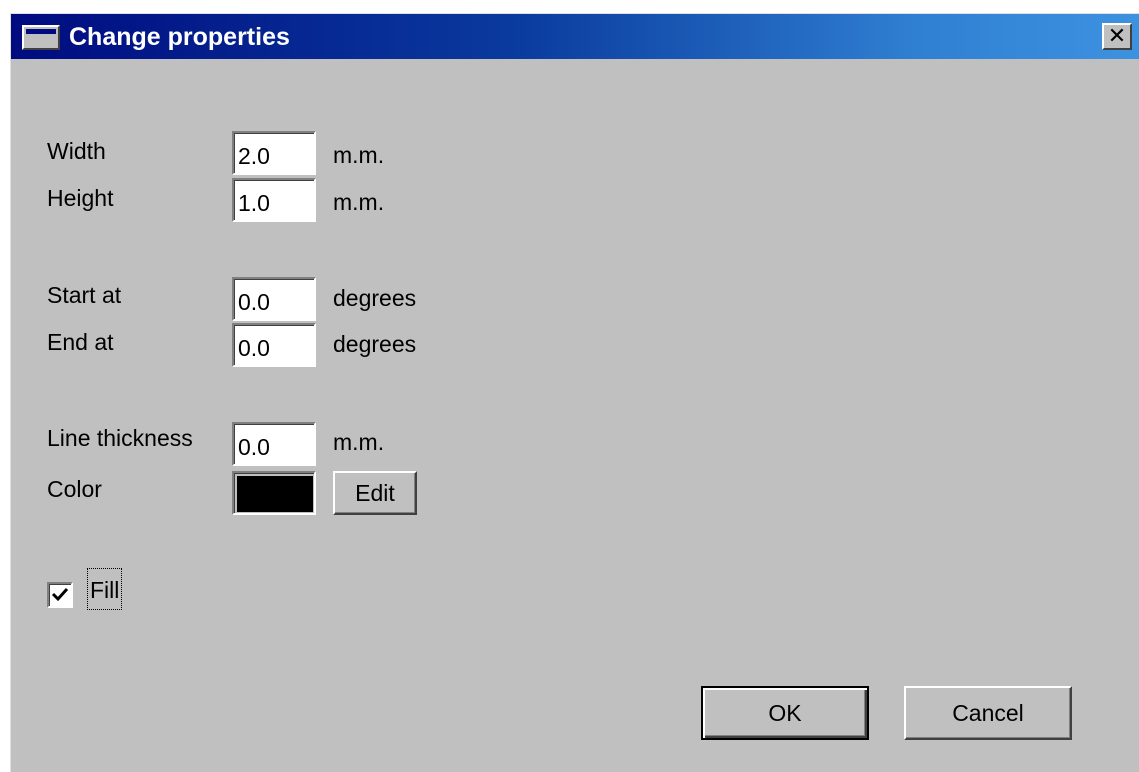 The image size is (1139, 772). What do you see at coordinates (80, 342) in the screenshot?
I see `end-angle-label: End at` at bounding box center [80, 342].